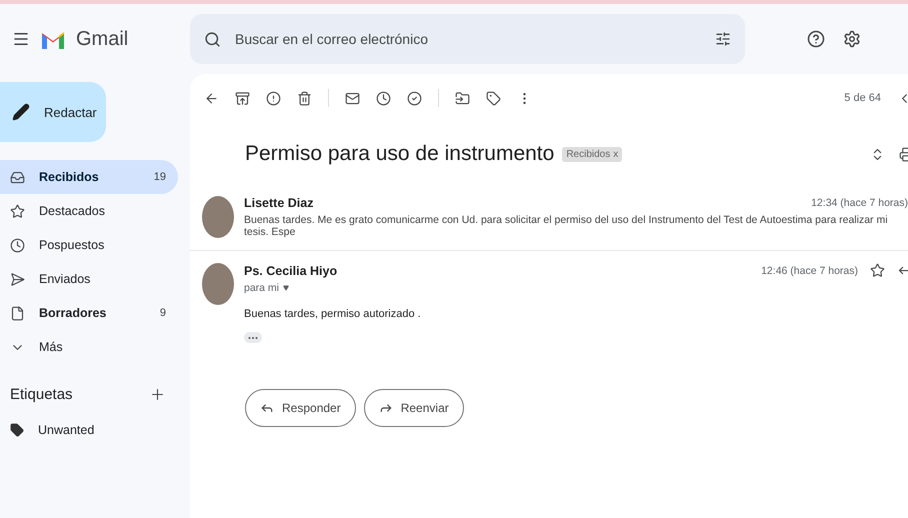 The image size is (908, 518). What do you see at coordinates (242, 98) in the screenshot?
I see `archive-icon` at bounding box center [242, 98].